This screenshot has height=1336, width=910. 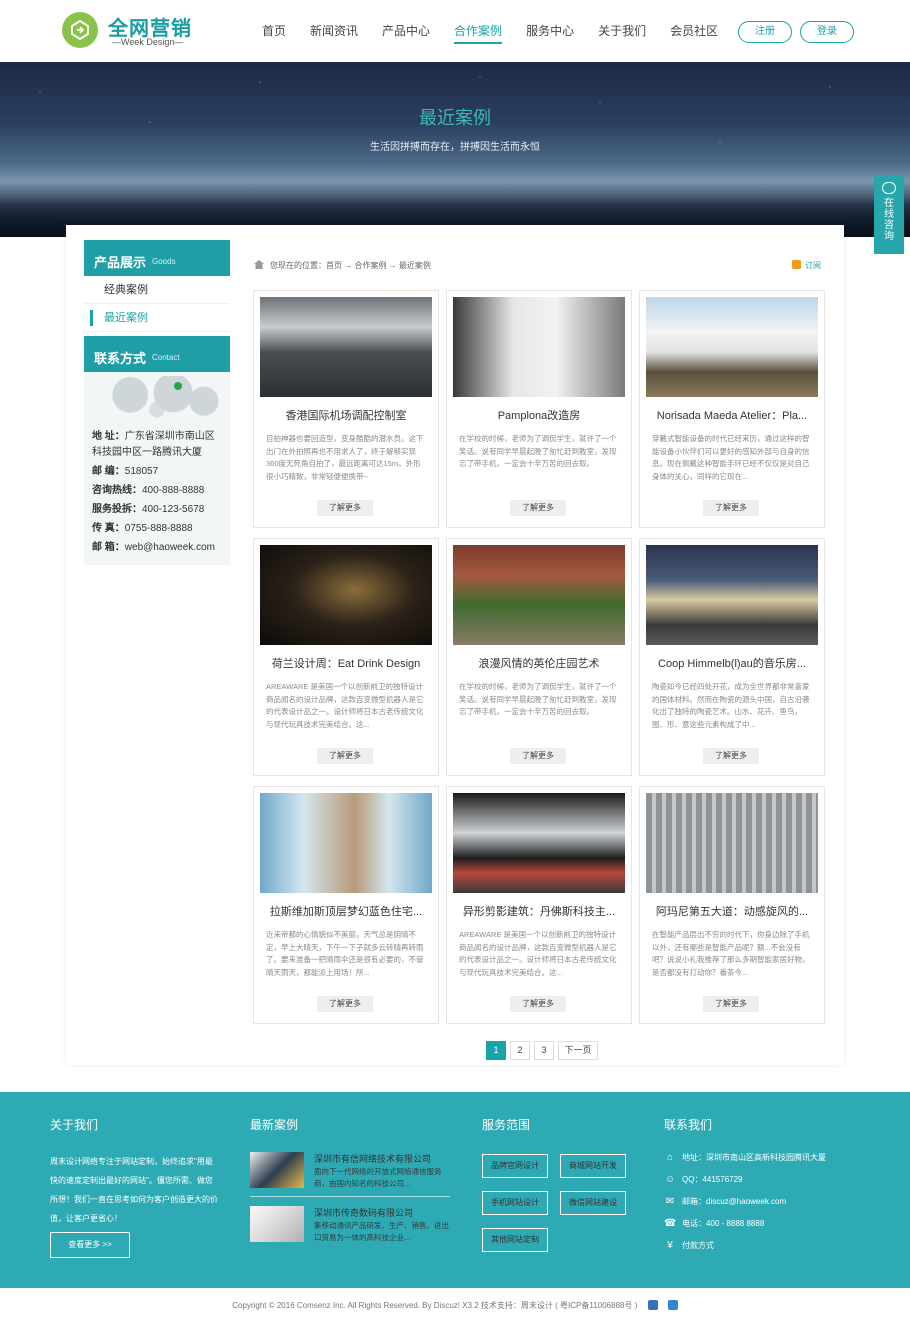 I want to click on phone-icon: ☎, so click(x=670, y=1223).